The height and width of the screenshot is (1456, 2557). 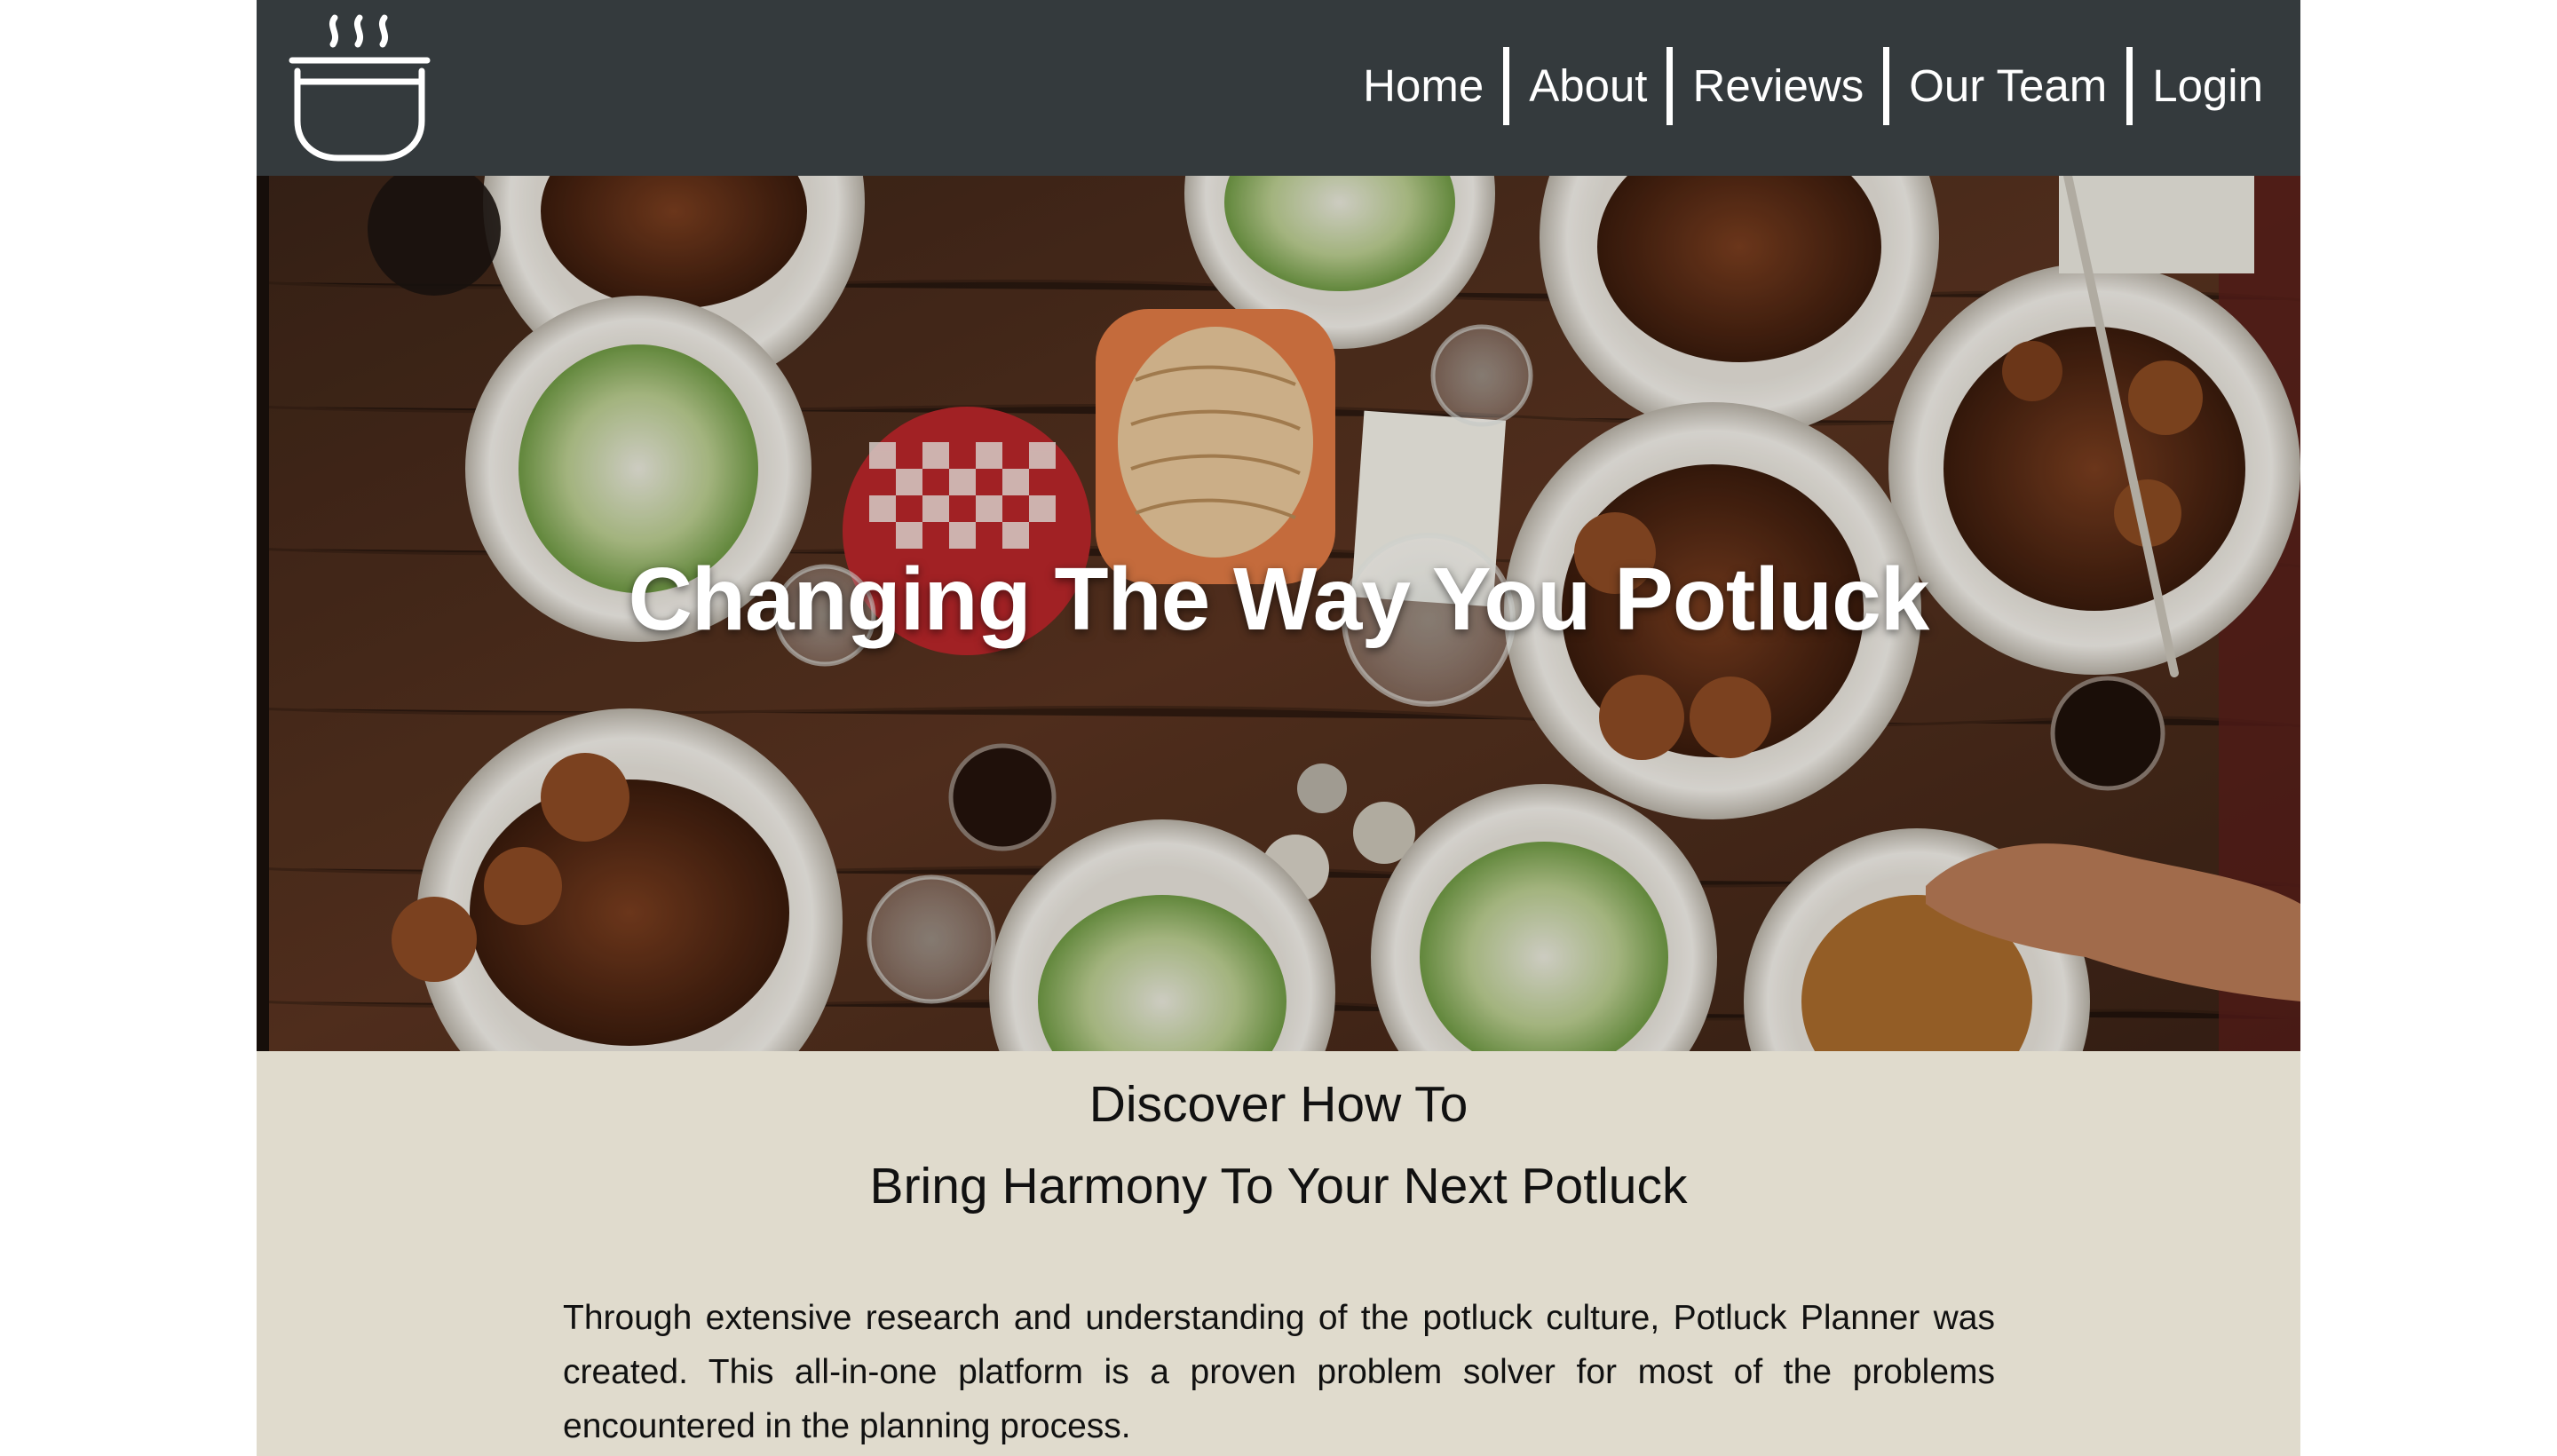 What do you see at coordinates (1587, 86) in the screenshot?
I see `nav-about-link: About` at bounding box center [1587, 86].